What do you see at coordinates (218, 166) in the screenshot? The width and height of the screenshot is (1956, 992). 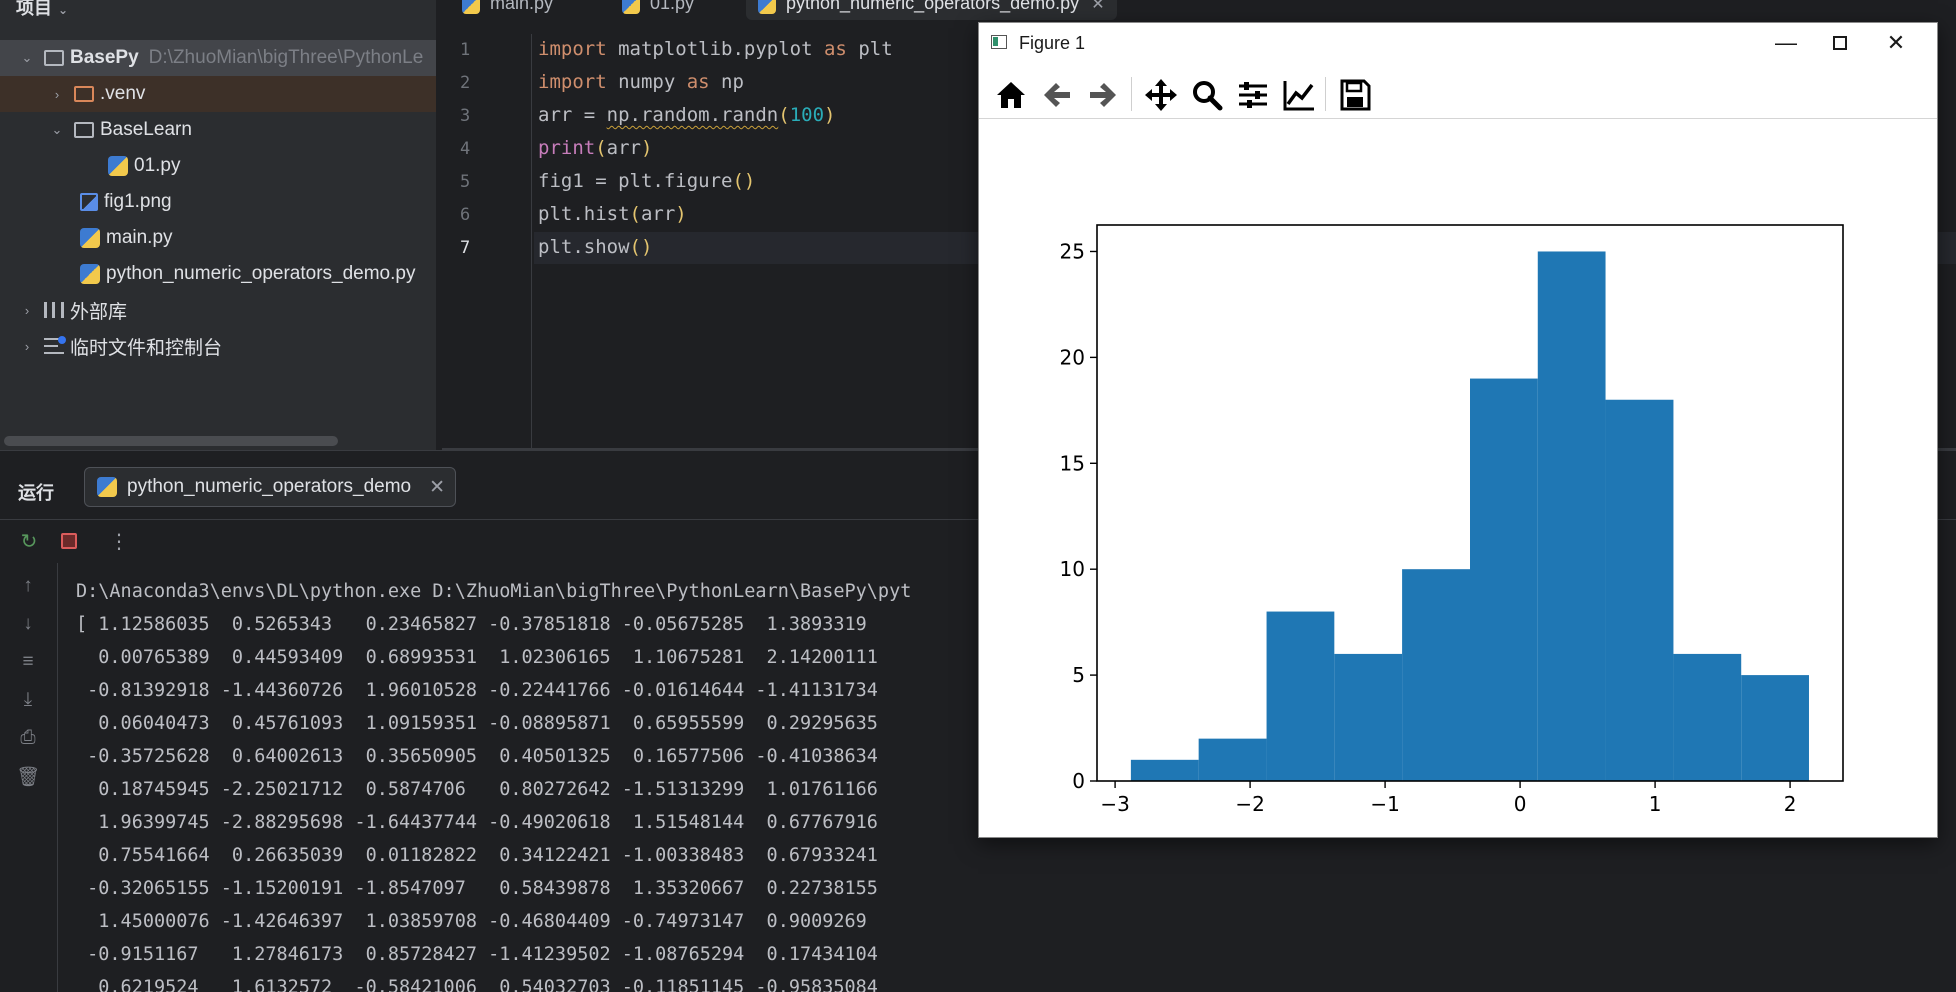 I see `tree-item-01py: 01.py` at bounding box center [218, 166].